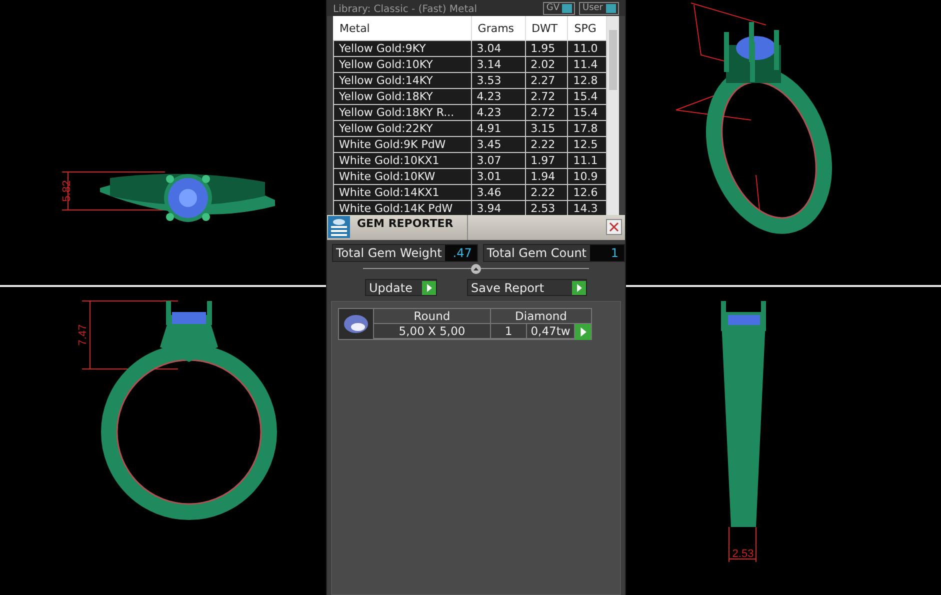  What do you see at coordinates (401, 287) in the screenshot?
I see `action-button: Update` at bounding box center [401, 287].